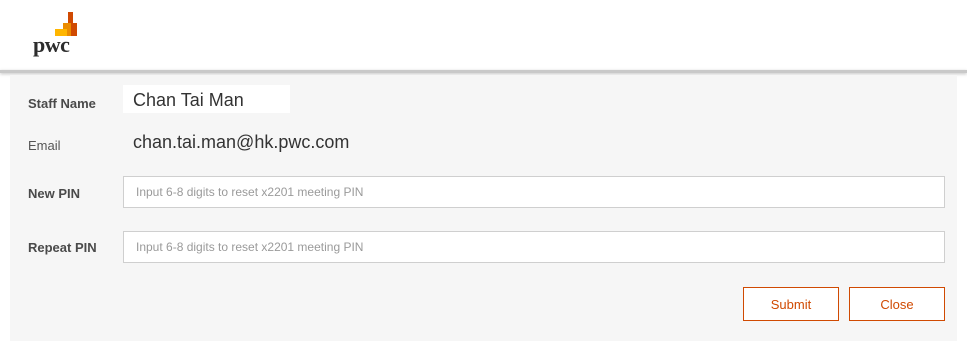 The height and width of the screenshot is (345, 967). What do you see at coordinates (791, 304) in the screenshot?
I see `submit-button: Submit` at bounding box center [791, 304].